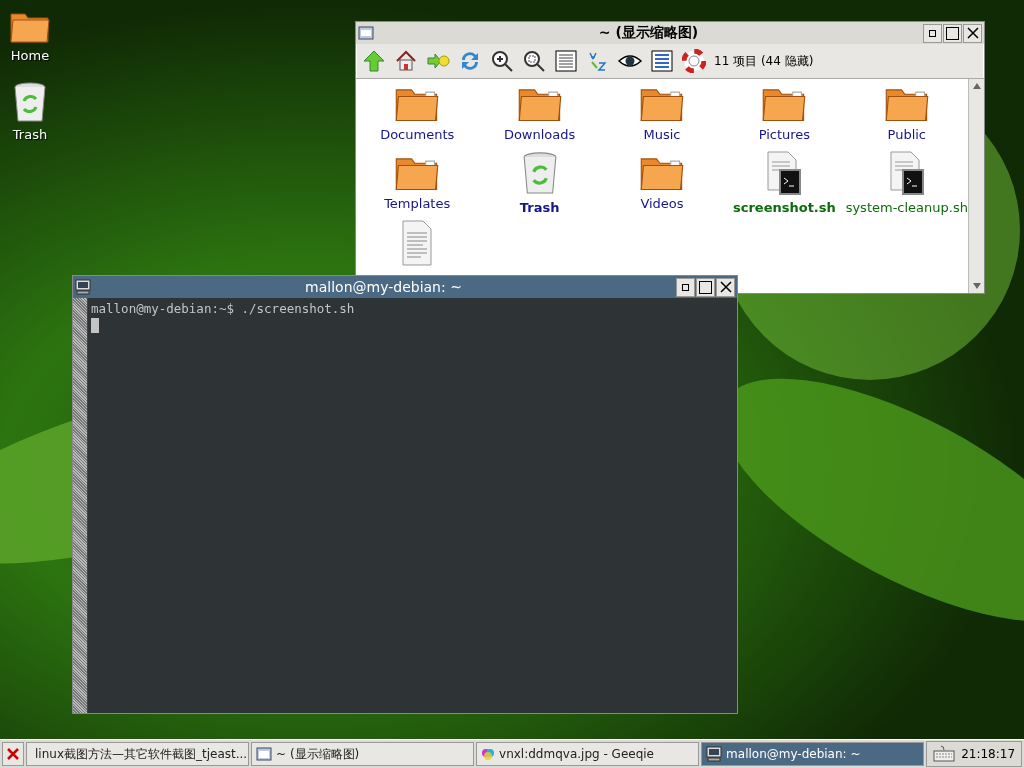 This screenshot has width=1024, height=768. What do you see at coordinates (417, 134) in the screenshot?
I see `file-label: Documents` at bounding box center [417, 134].